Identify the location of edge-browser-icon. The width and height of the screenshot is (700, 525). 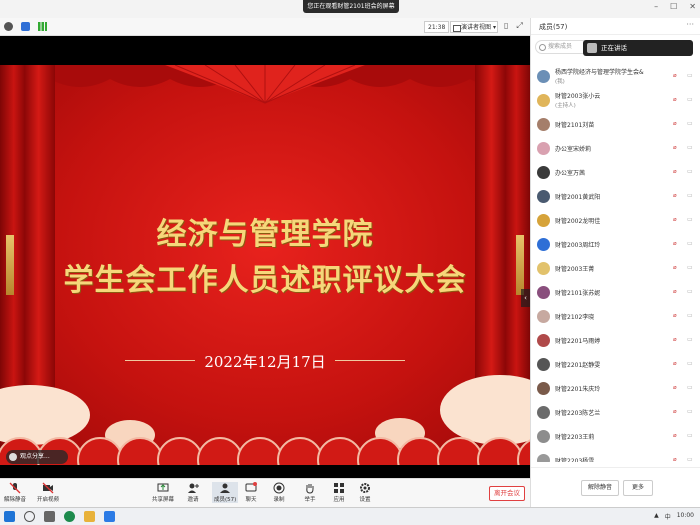
(69, 516).